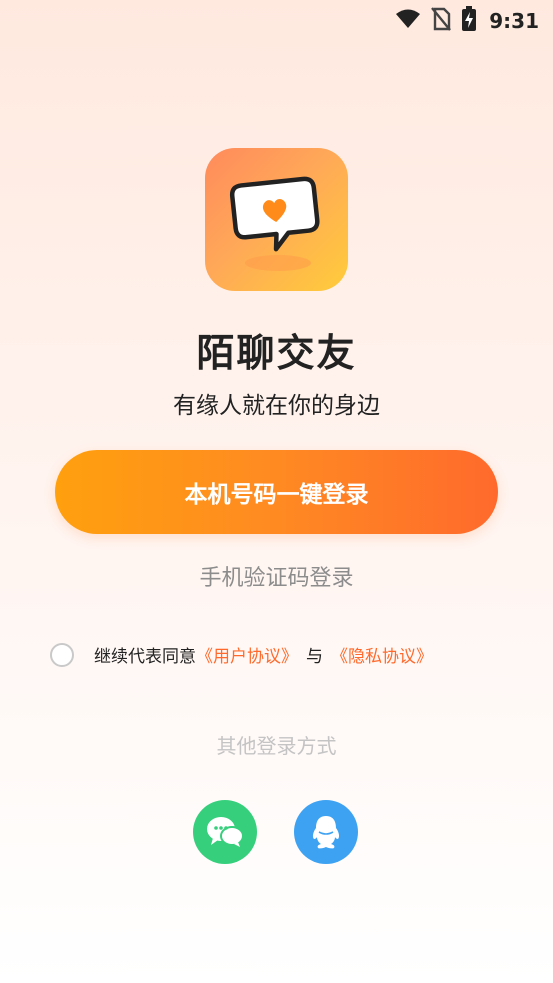  Describe the element at coordinates (274, 223) in the screenshot. I see `chat-bubble-heart-icon` at that location.